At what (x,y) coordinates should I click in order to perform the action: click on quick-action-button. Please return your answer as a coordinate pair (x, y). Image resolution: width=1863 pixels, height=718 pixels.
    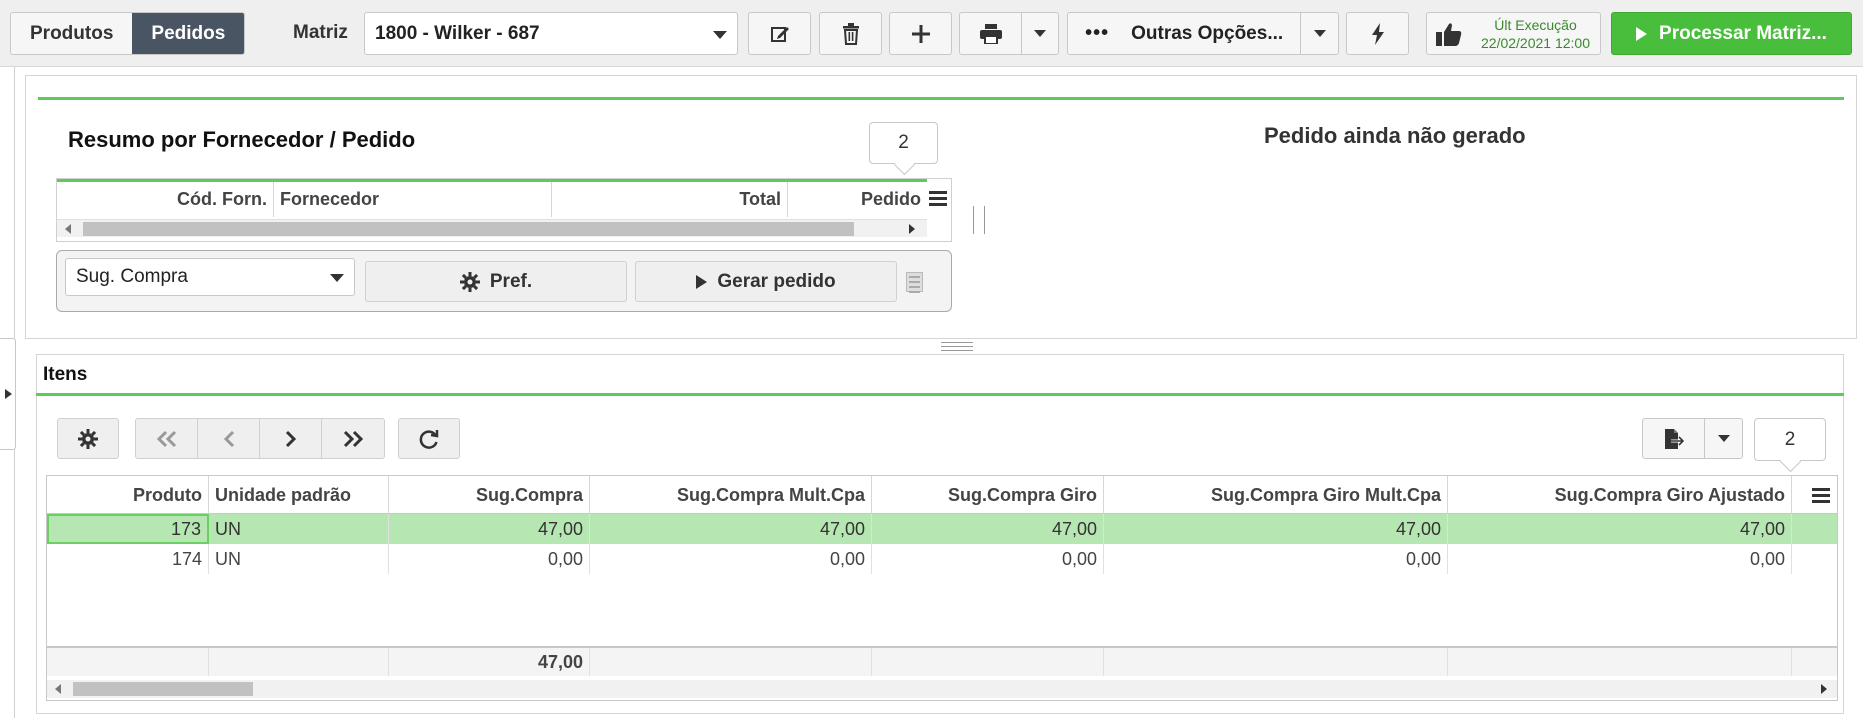
    Looking at the image, I should click on (1377, 33).